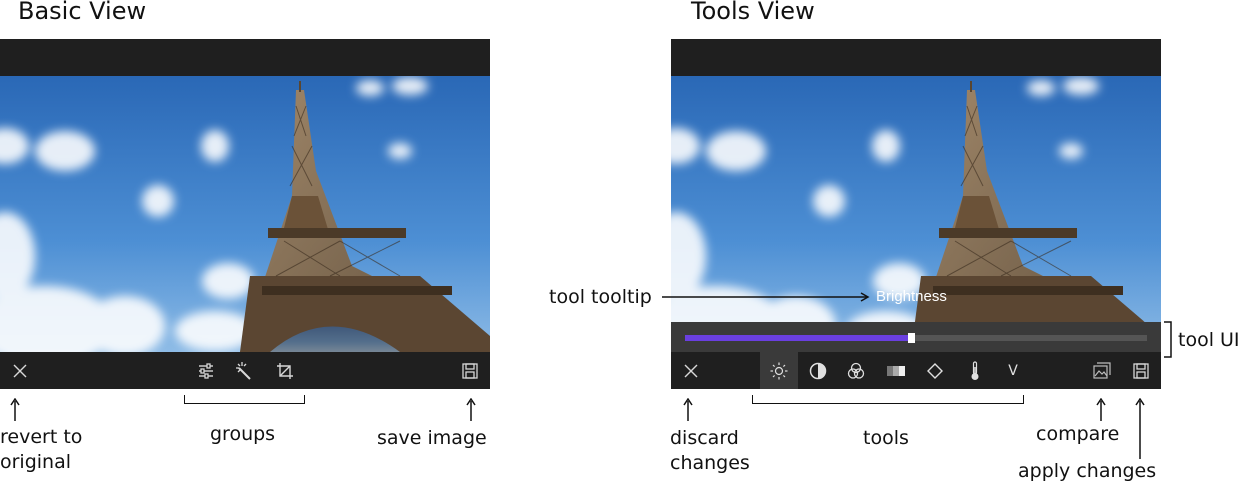 The height and width of the screenshot is (484, 1245). I want to click on compare-arrow, so click(1101, 409).